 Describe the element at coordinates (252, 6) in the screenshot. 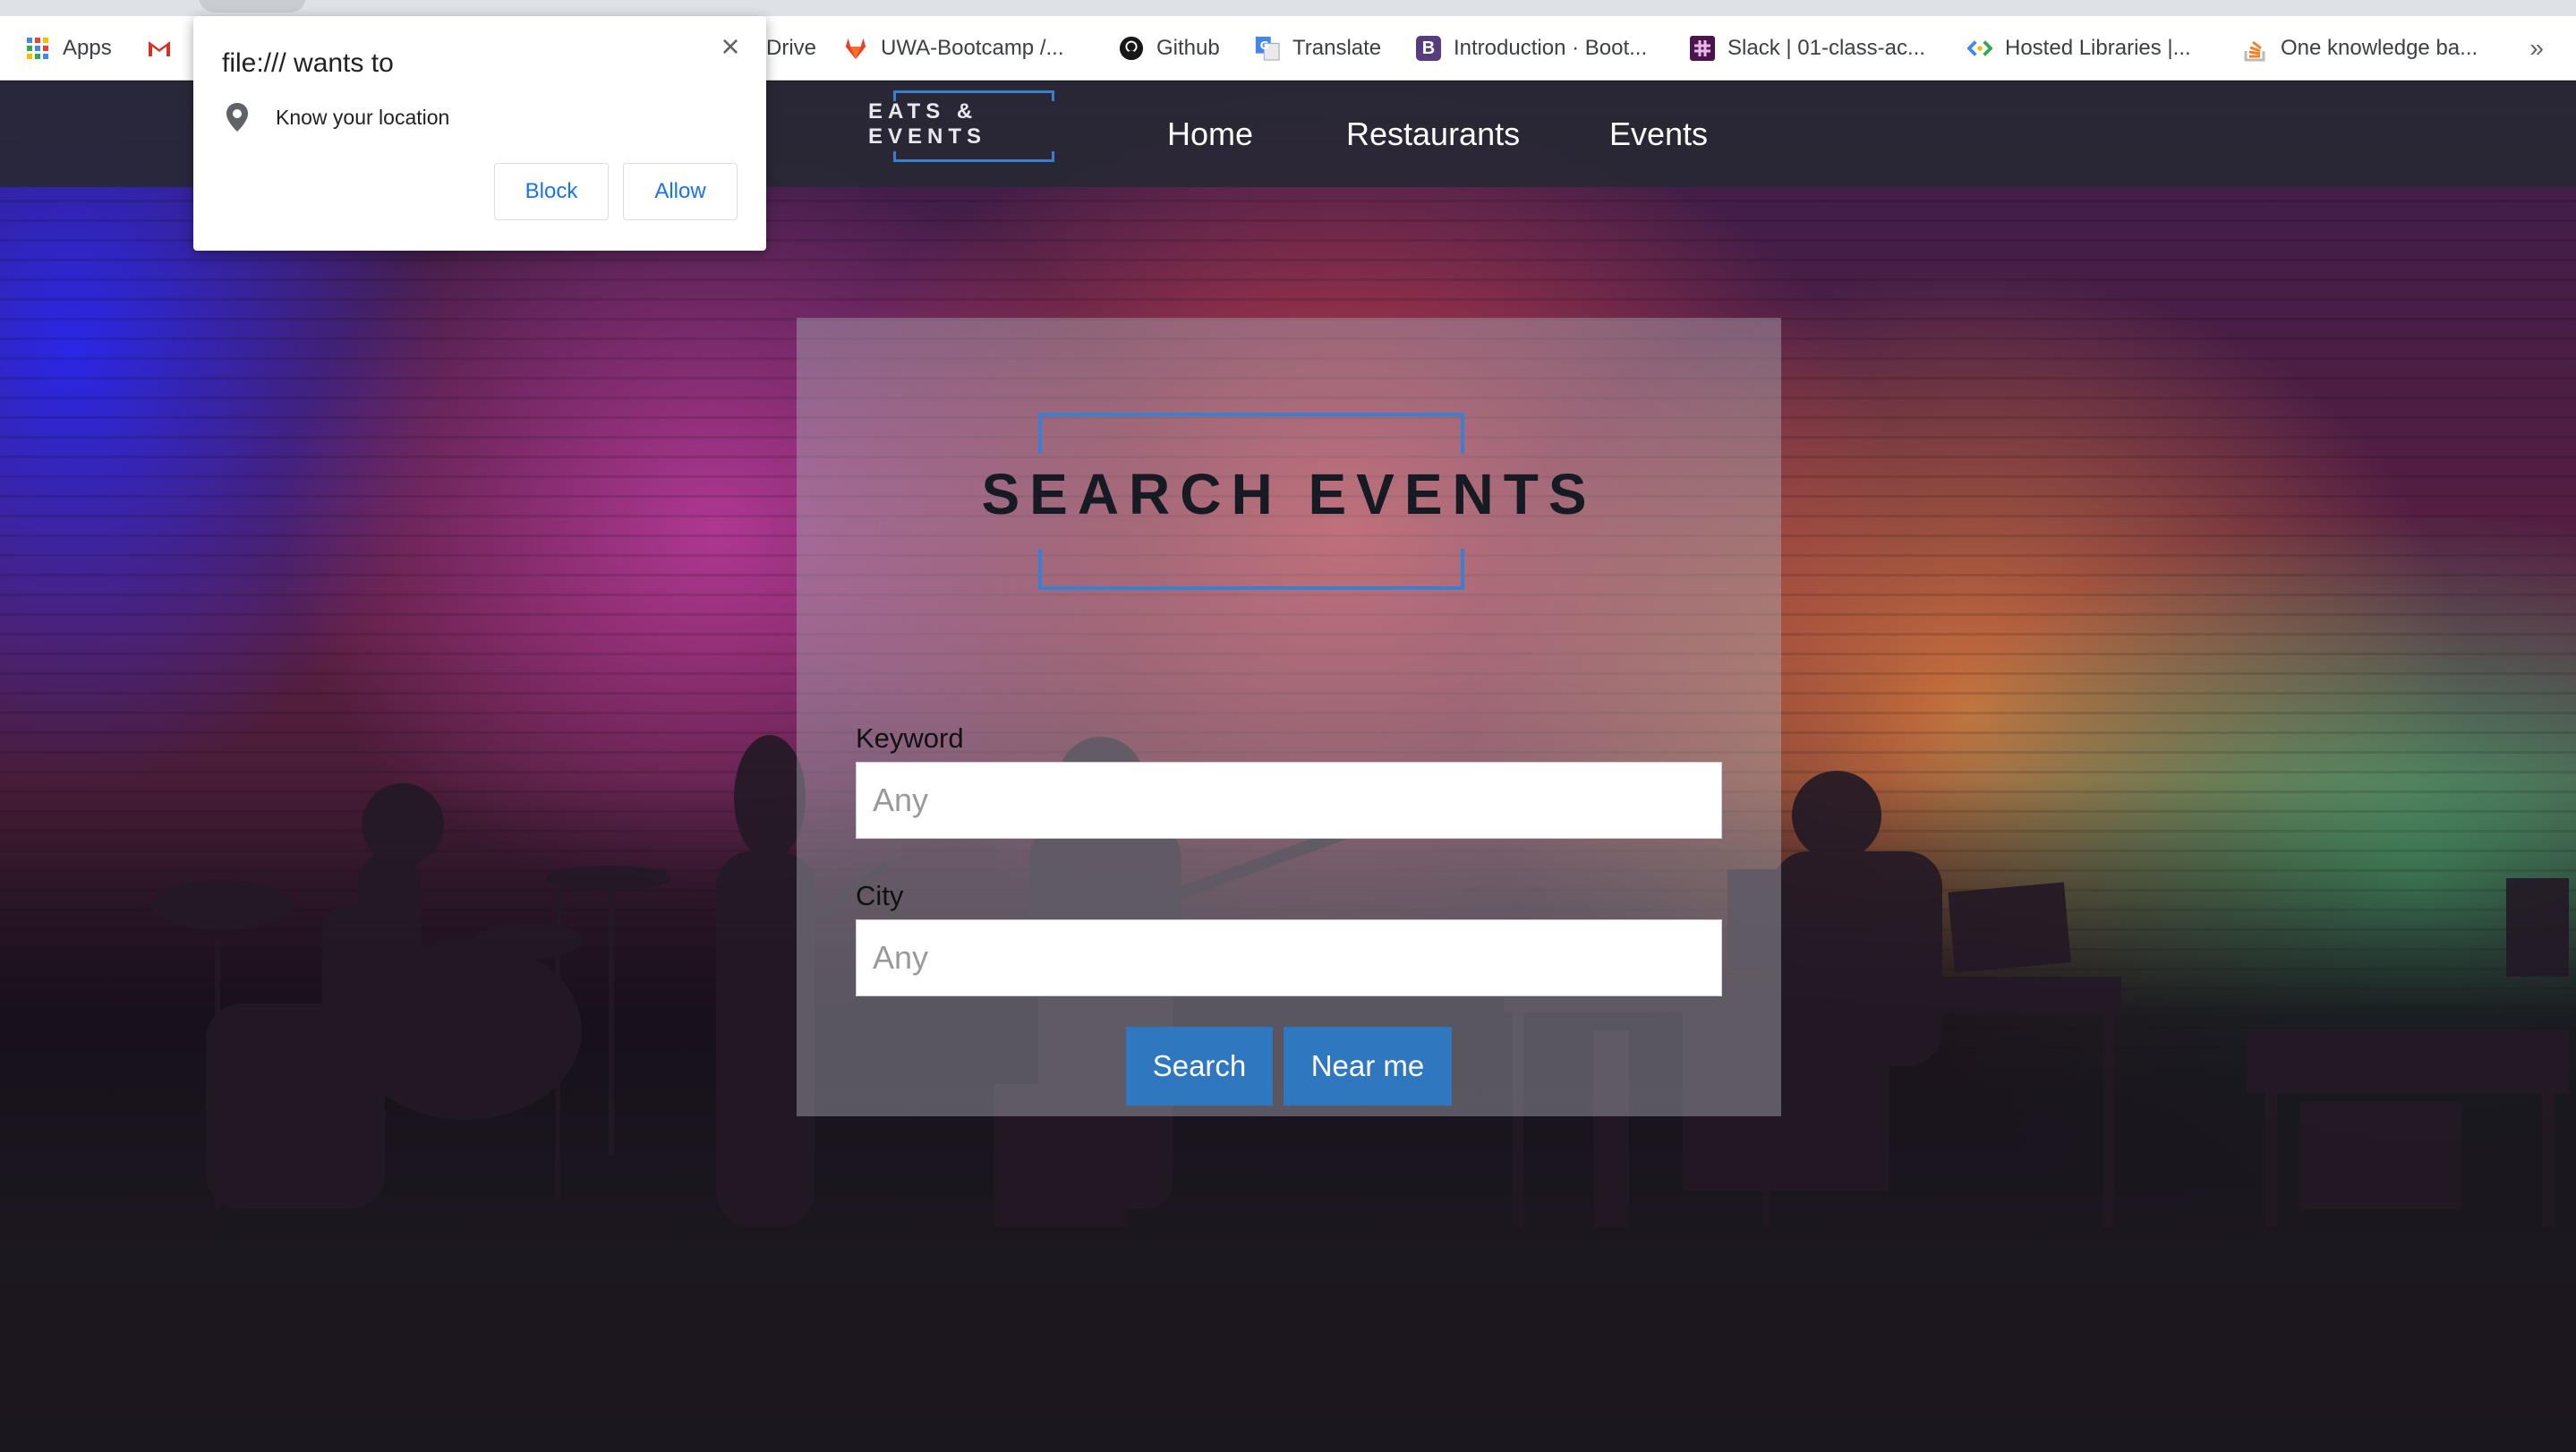

I see `address-bar` at that location.